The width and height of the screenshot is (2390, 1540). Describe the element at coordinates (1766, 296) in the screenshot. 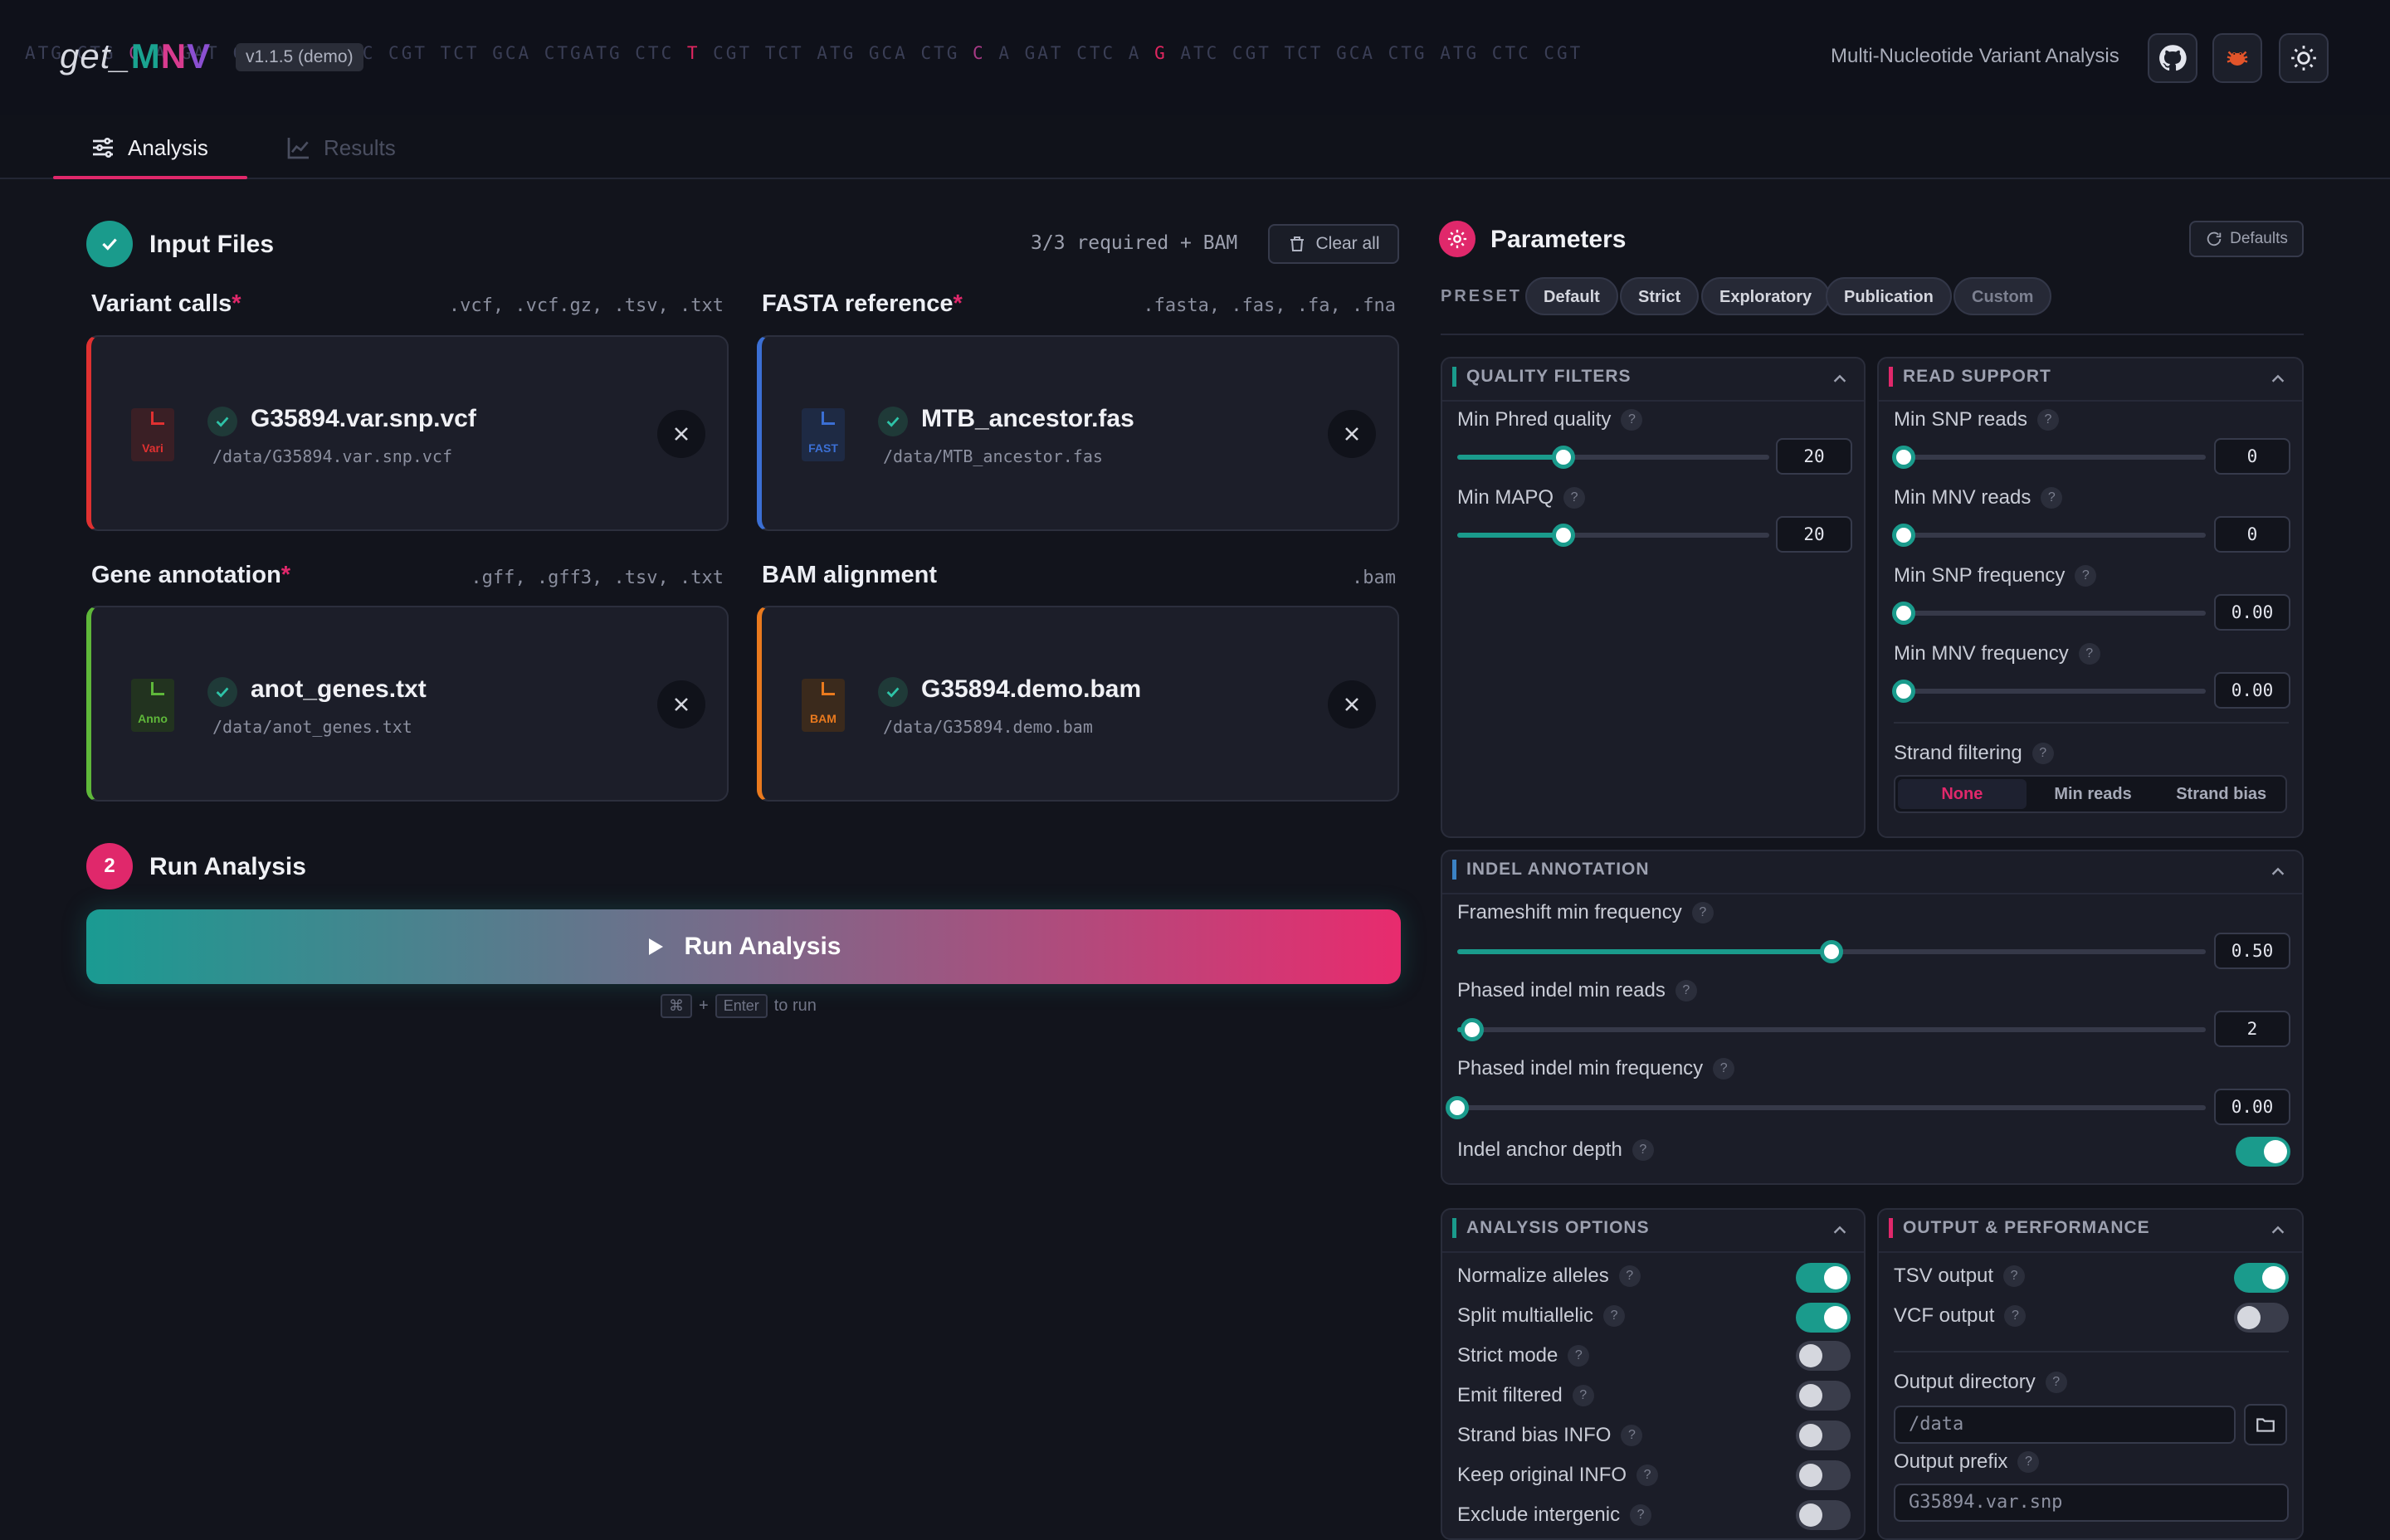

I see `preset-exploratory-chip: Exploratory` at that location.